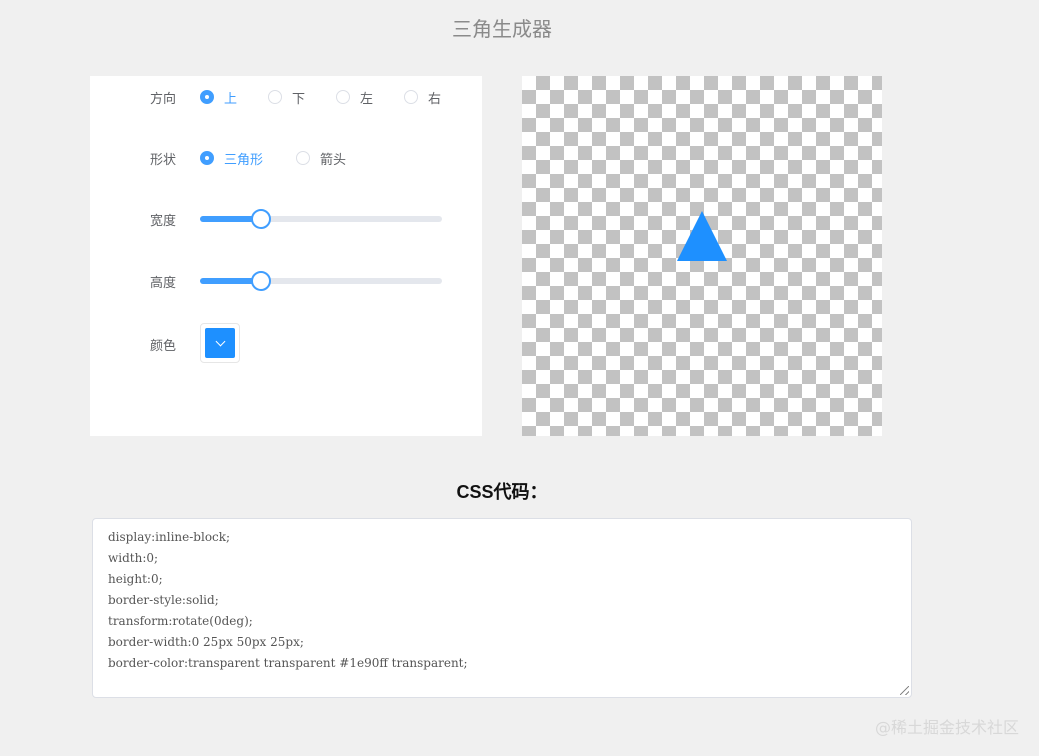 The image size is (1039, 756). Describe the element at coordinates (163, 600) in the screenshot. I see `code-line: border-style:solid;` at that location.